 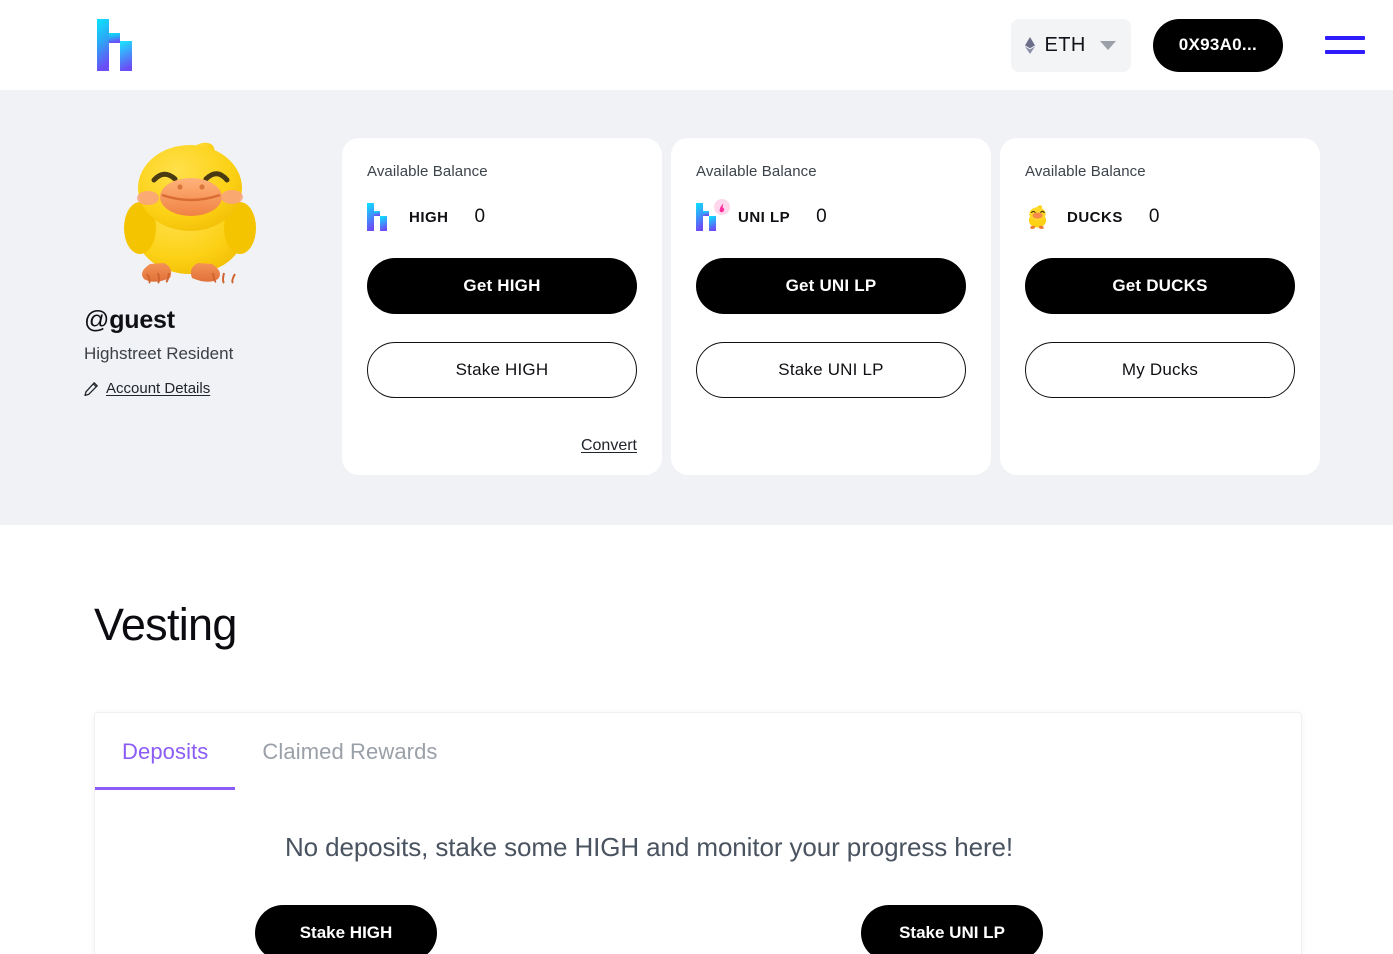 I want to click on logo-link, so click(x=118, y=45).